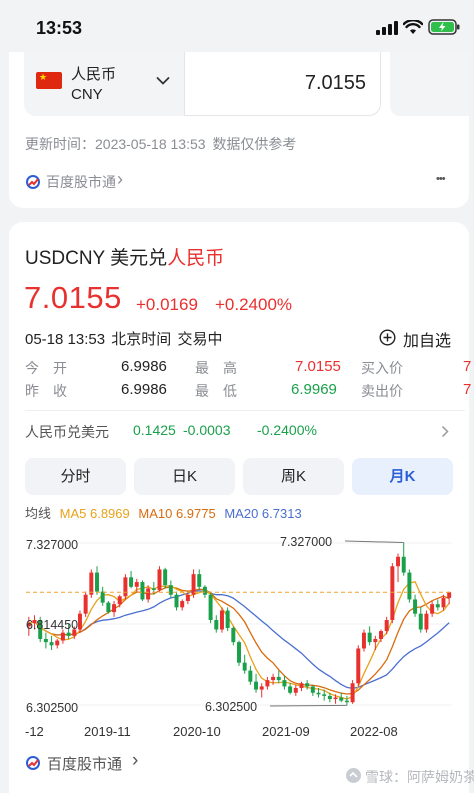 The image size is (474, 793). I want to click on wifi-icon, so click(413, 27).